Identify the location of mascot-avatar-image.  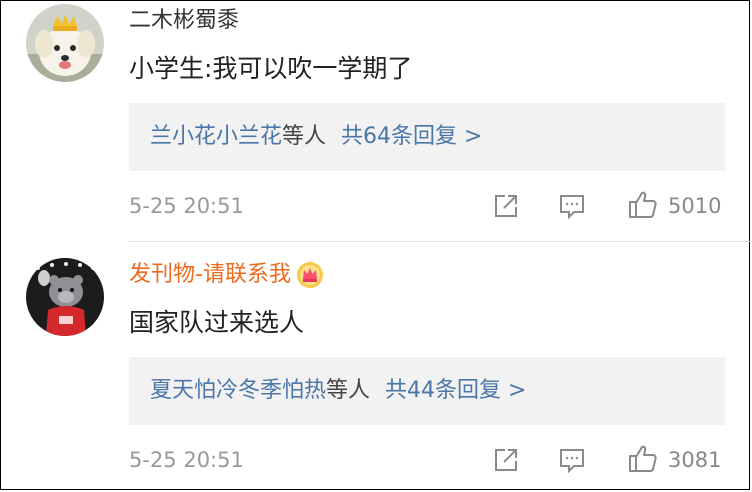
(65, 297).